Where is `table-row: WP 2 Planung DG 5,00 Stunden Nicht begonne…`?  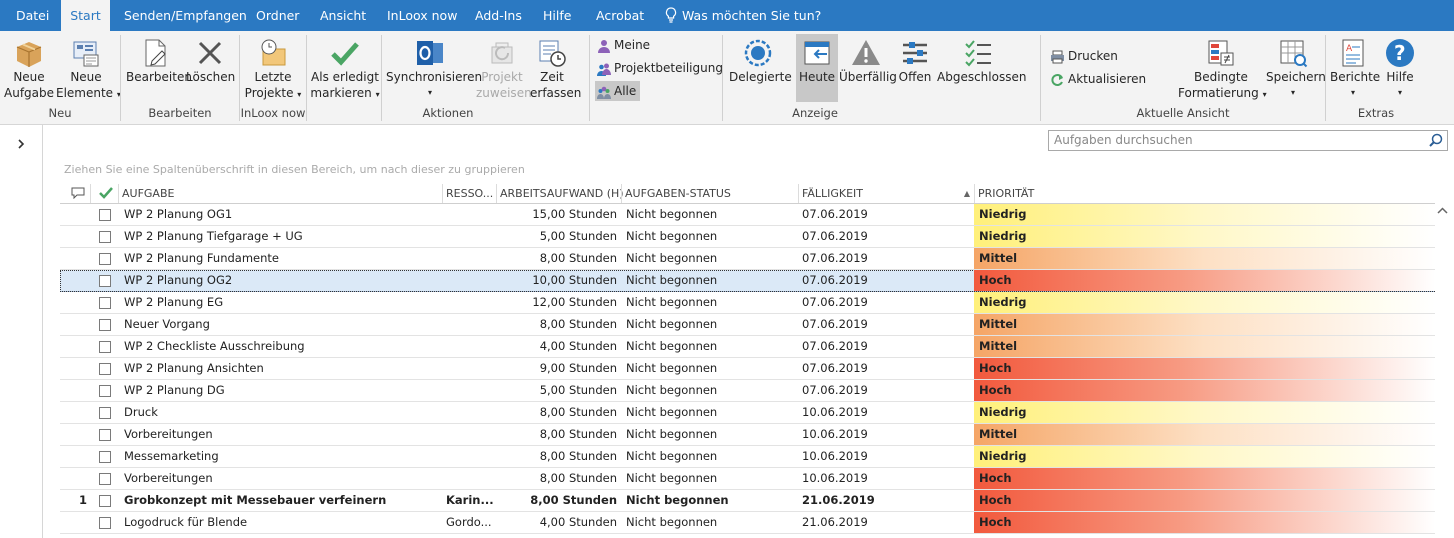
table-row: WP 2 Planung DG 5,00 Stunden Nicht begonne… is located at coordinates (747, 391).